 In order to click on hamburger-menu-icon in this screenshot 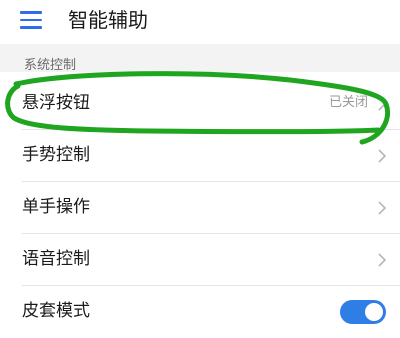, I will do `click(31, 20)`.